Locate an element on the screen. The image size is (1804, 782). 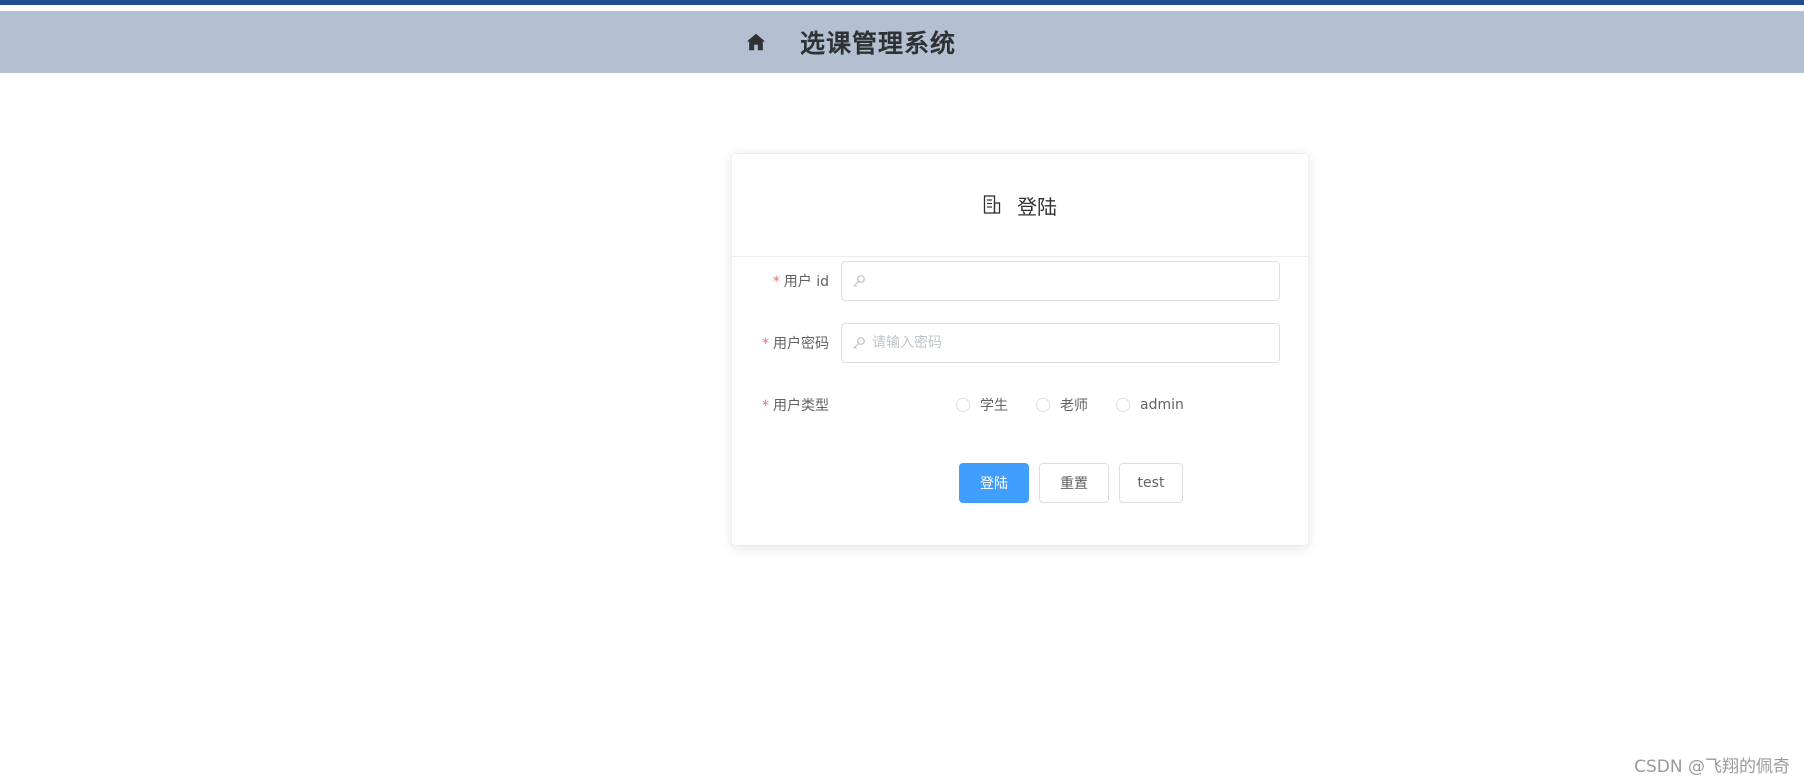
radio-label: 学生 is located at coordinates (994, 406).